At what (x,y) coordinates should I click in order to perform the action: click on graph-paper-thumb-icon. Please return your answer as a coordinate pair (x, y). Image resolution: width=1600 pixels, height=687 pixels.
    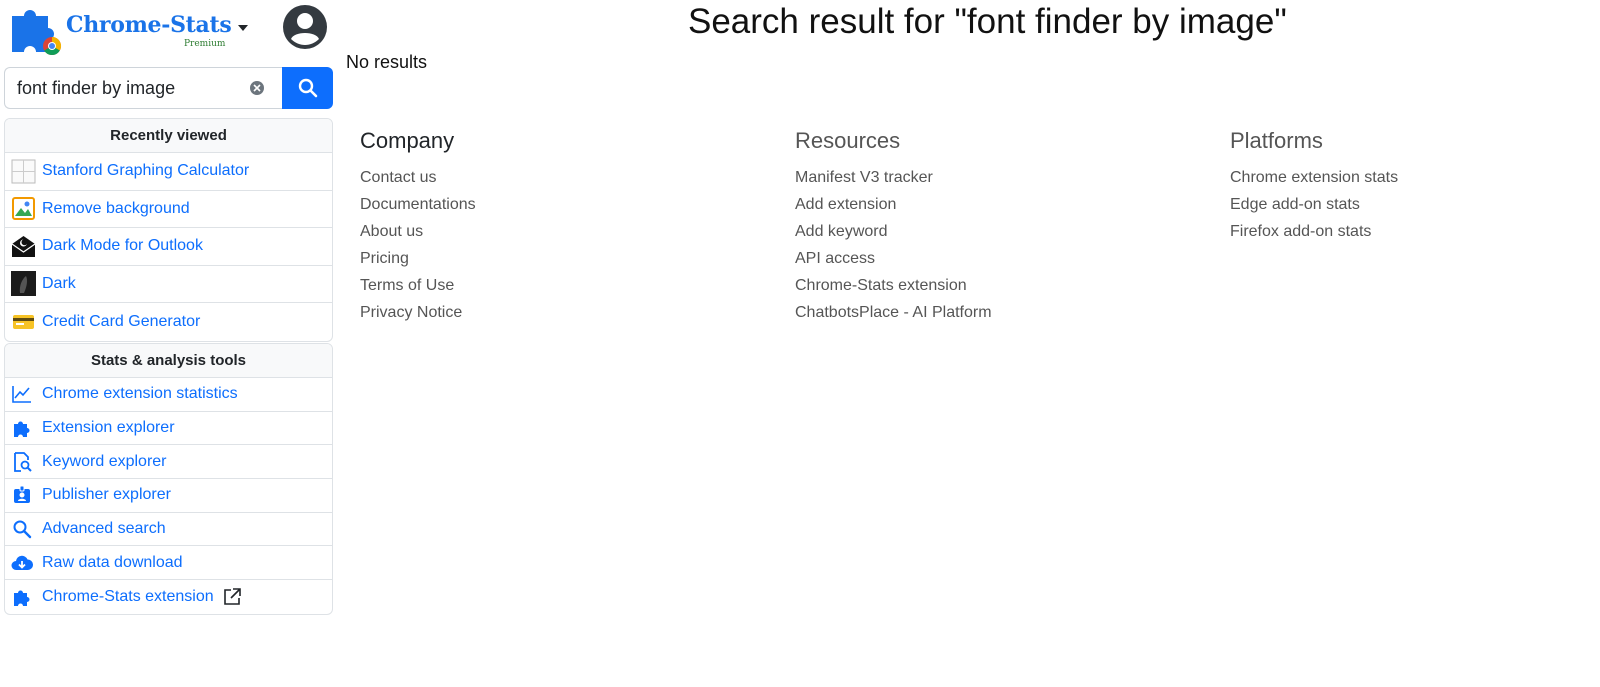
    Looking at the image, I should click on (23, 171).